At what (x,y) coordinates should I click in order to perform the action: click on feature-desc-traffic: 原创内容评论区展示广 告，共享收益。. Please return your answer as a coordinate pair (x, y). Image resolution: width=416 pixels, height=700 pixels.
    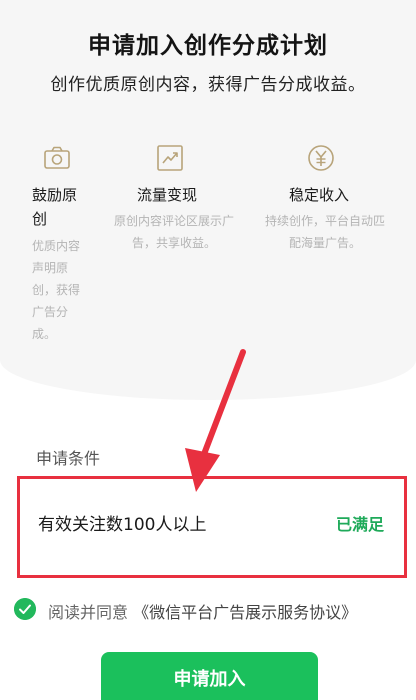
    Looking at the image, I should click on (173, 232).